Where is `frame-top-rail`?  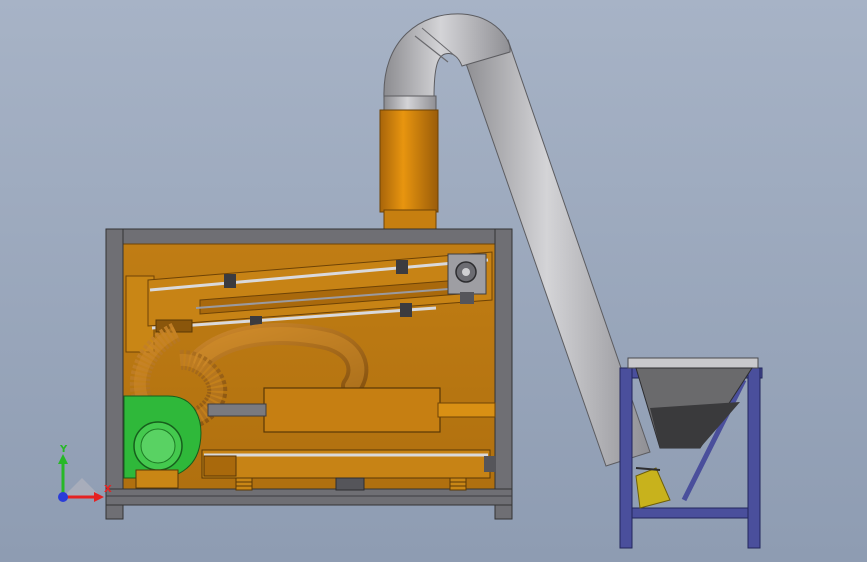 frame-top-rail is located at coordinates (309, 237).